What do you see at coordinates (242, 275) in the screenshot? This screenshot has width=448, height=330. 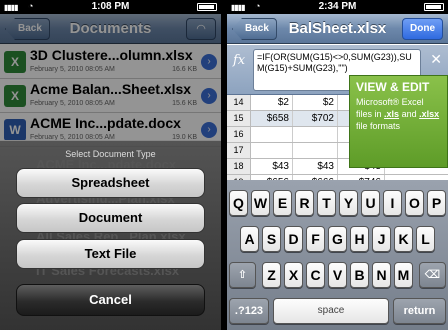 I see `shift-key: ⇧` at bounding box center [242, 275].